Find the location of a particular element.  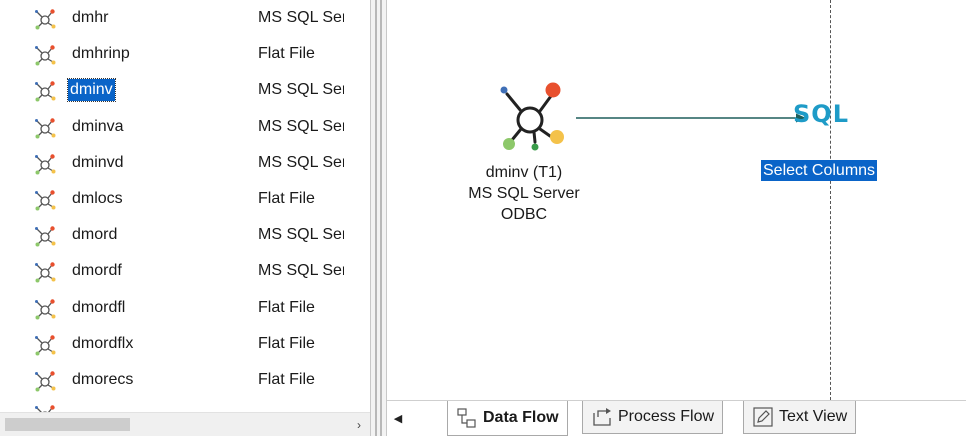

tab-process-flow: Process Flow is located at coordinates (653, 417).